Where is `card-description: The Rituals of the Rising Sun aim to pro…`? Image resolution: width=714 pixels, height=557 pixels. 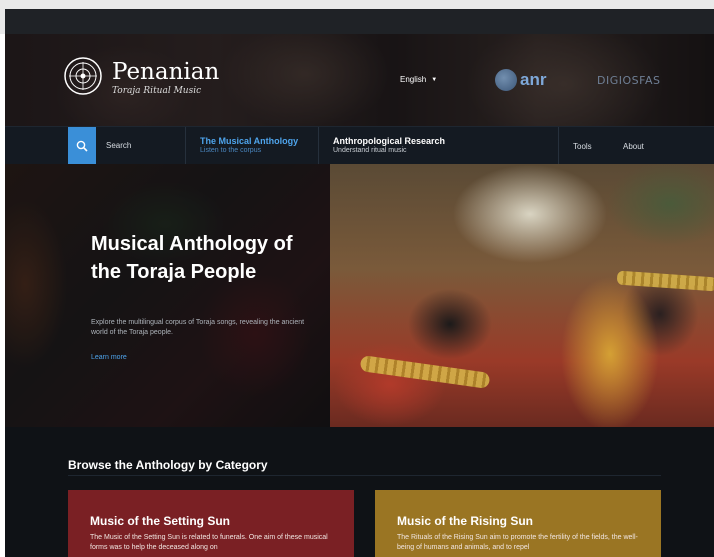 card-description: The Rituals of the Rising Sun aim to pro… is located at coordinates (517, 542).